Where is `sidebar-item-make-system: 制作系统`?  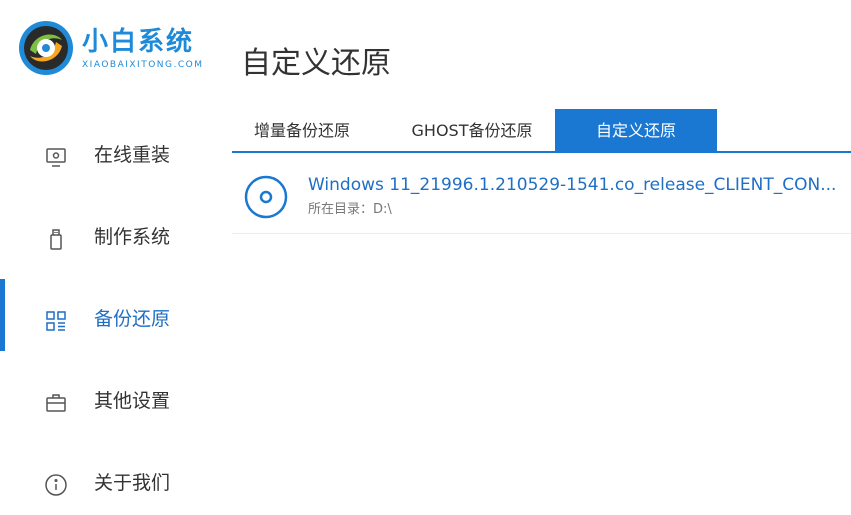 sidebar-item-make-system: 制作系统 is located at coordinates (116, 238).